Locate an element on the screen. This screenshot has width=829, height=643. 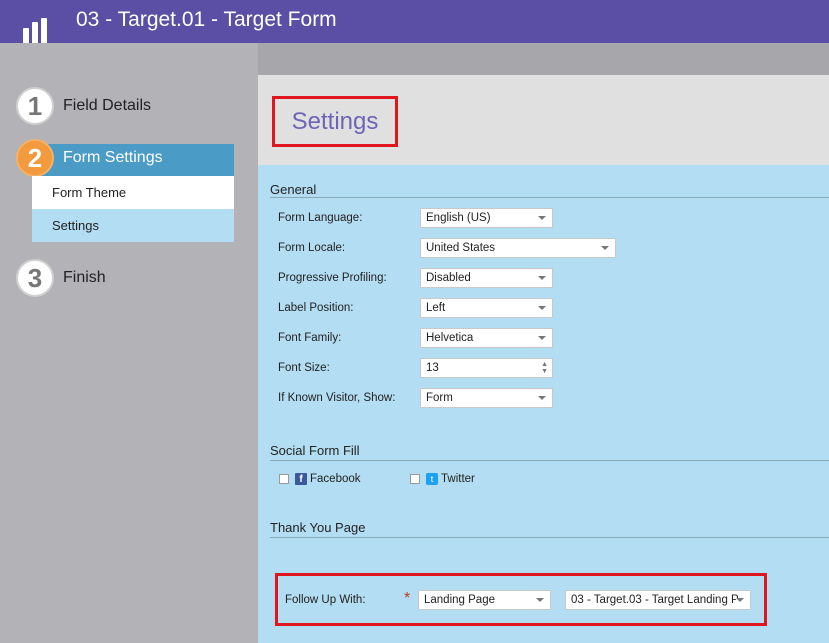
spinner-arrows-icon: ▲ ▼ is located at coordinates (544, 368).